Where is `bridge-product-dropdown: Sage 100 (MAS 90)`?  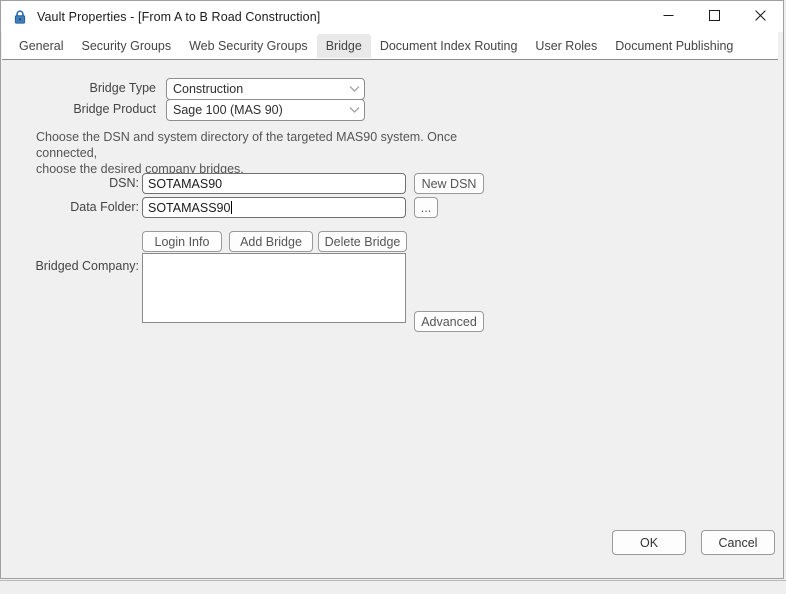 bridge-product-dropdown: Sage 100 (MAS 90) is located at coordinates (265, 110).